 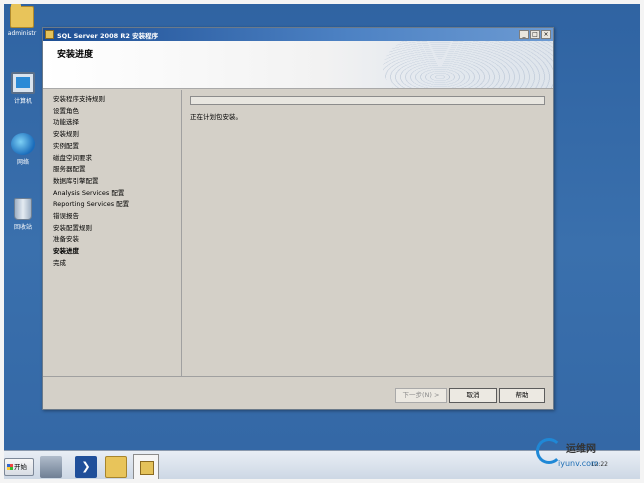 I want to click on nav-step-setup-role: 设置角色, so click(x=117, y=112).